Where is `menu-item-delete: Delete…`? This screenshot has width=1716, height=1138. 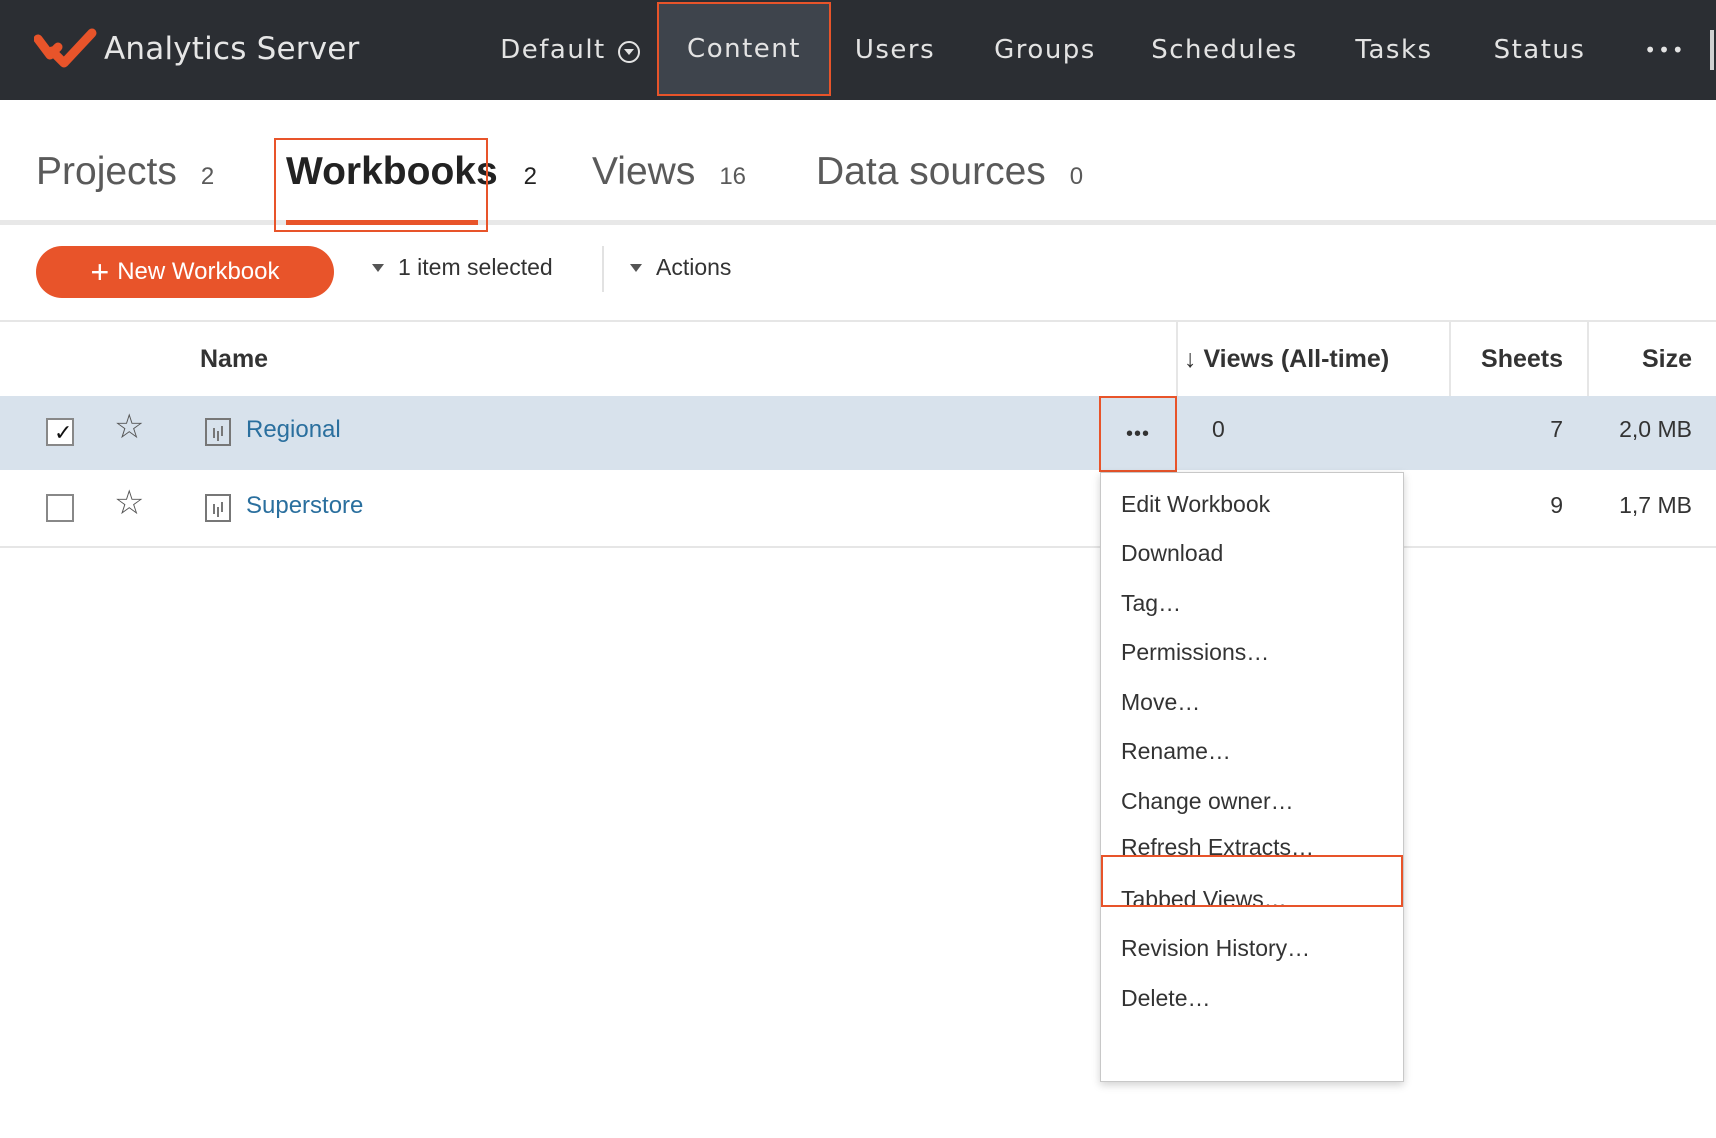 menu-item-delete: Delete… is located at coordinates (1165, 998).